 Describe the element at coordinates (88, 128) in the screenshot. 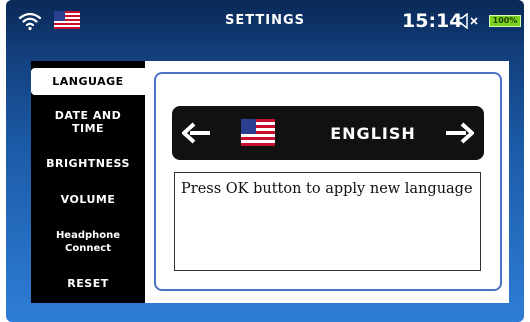

I see `sidebar-item-label: TIME` at that location.